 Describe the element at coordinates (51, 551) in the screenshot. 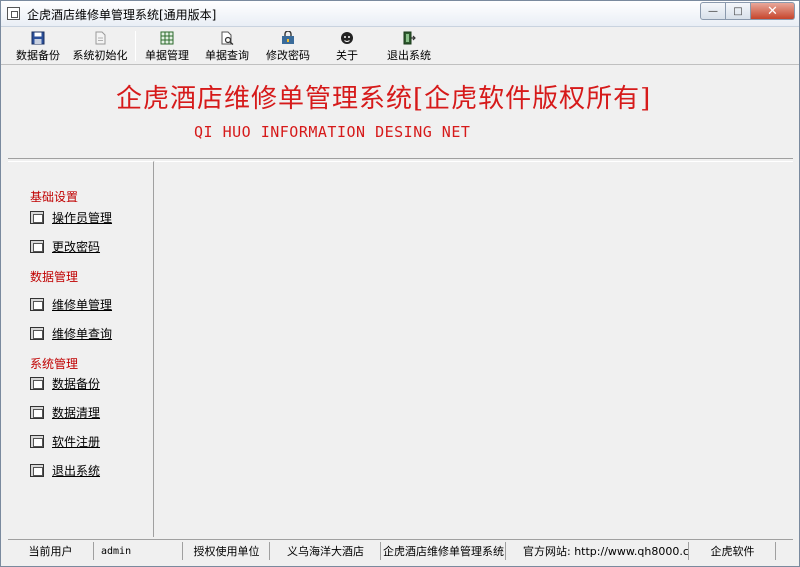

I see `status-user-label: 当前用户` at that location.